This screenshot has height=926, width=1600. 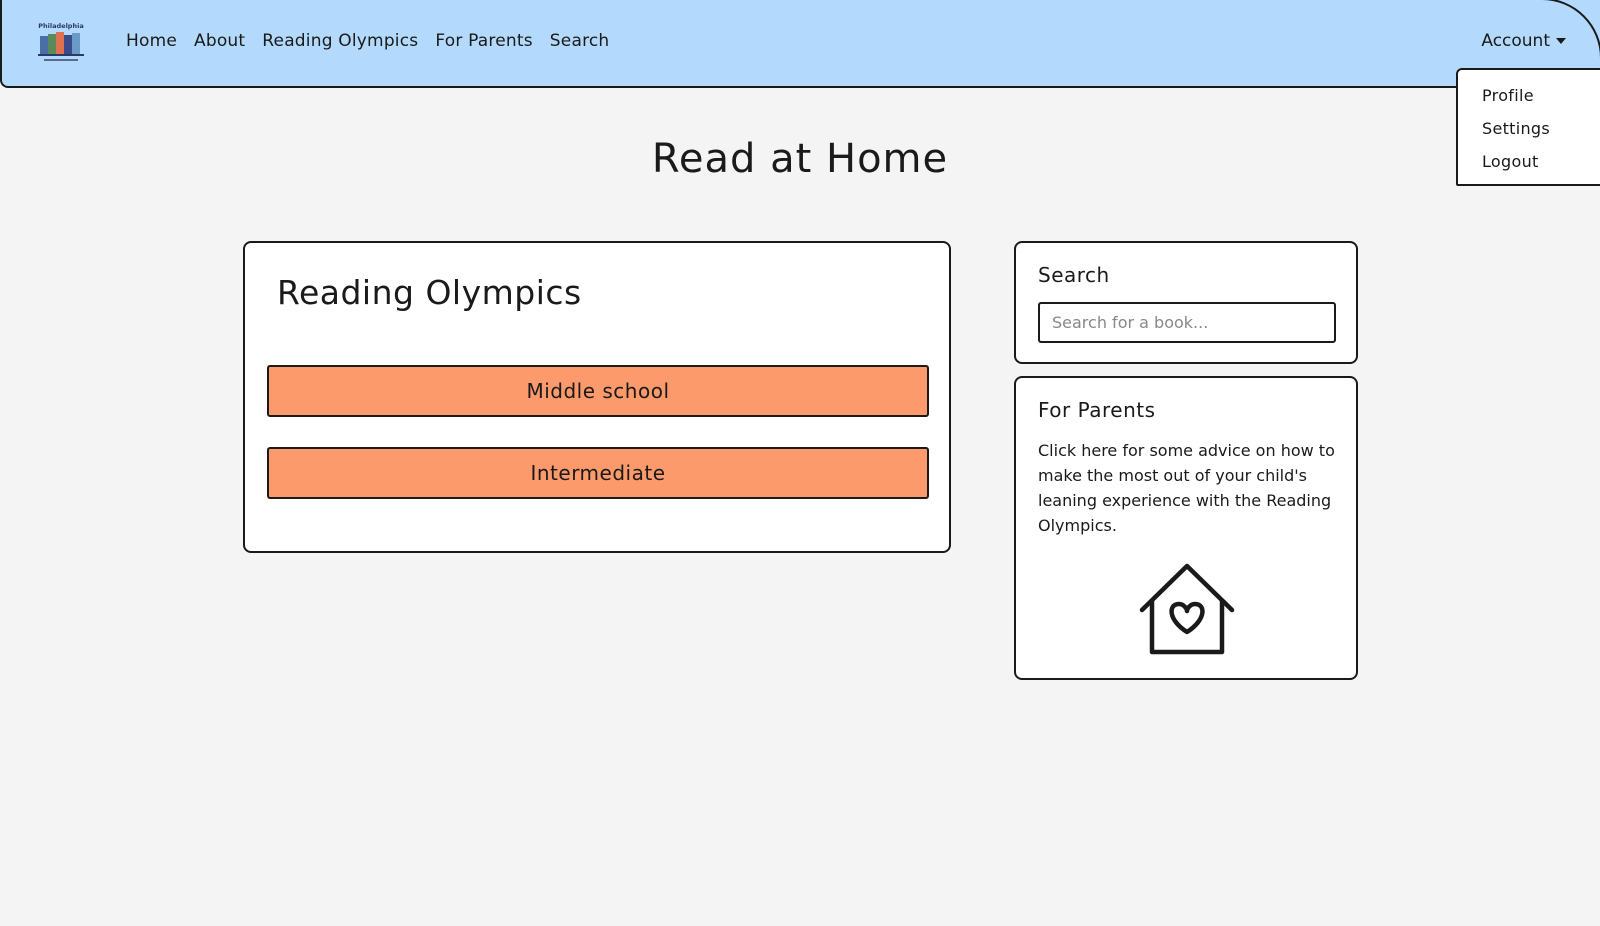 I want to click on search-card-title: Search, so click(x=1074, y=275).